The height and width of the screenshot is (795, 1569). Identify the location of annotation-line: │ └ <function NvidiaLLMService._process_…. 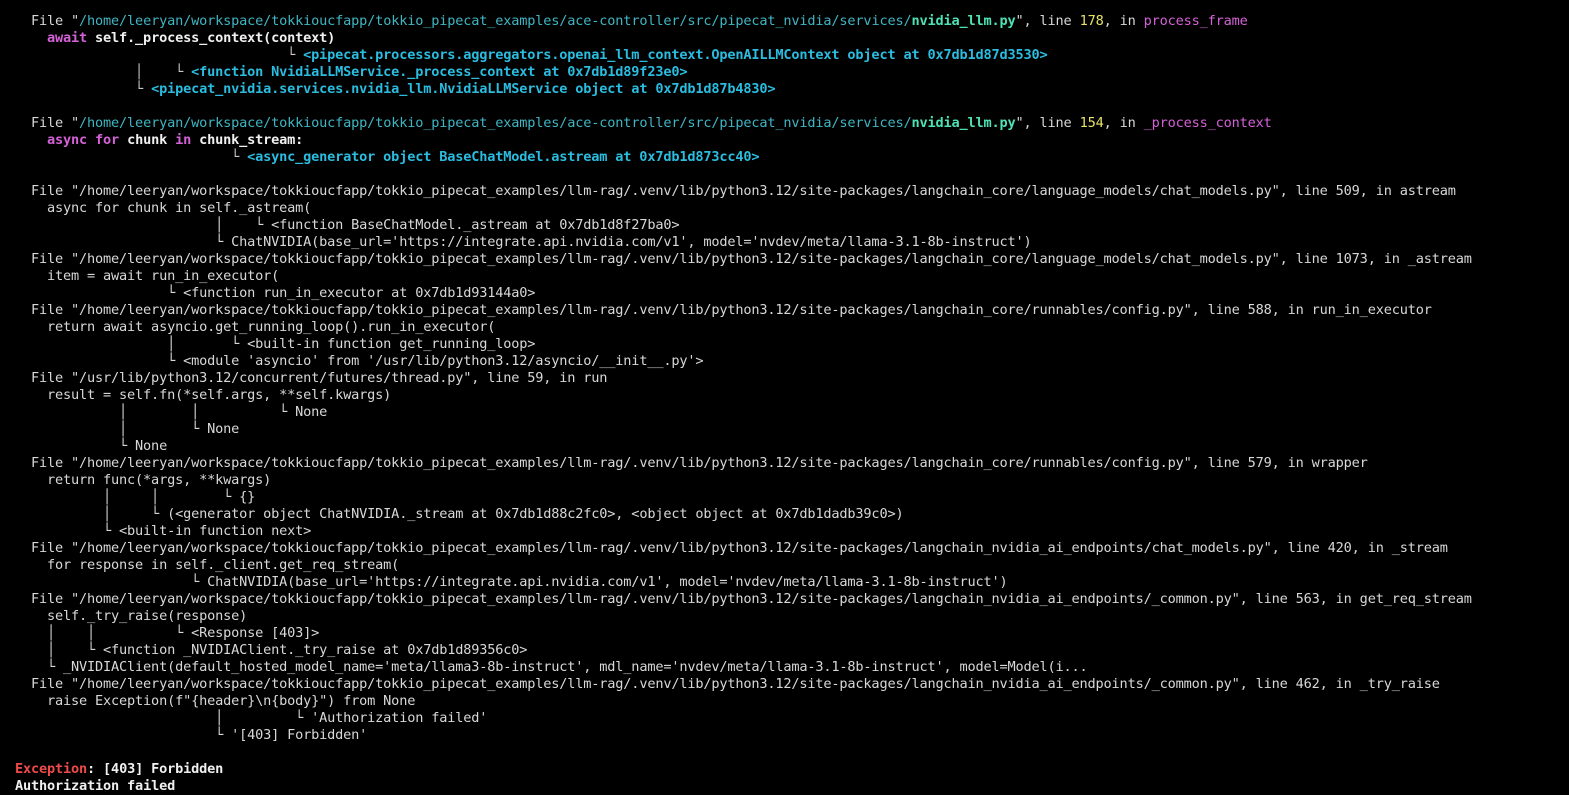
(367, 72).